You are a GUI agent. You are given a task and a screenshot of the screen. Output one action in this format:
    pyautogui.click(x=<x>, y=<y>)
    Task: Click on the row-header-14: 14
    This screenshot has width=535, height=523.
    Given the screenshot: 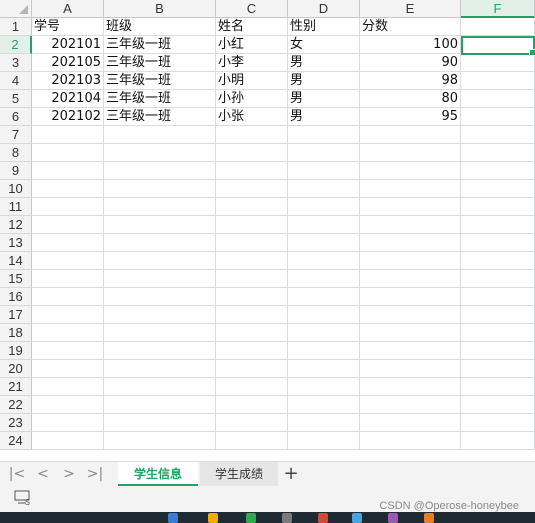 What is the action you would take?
    pyautogui.click(x=16, y=261)
    